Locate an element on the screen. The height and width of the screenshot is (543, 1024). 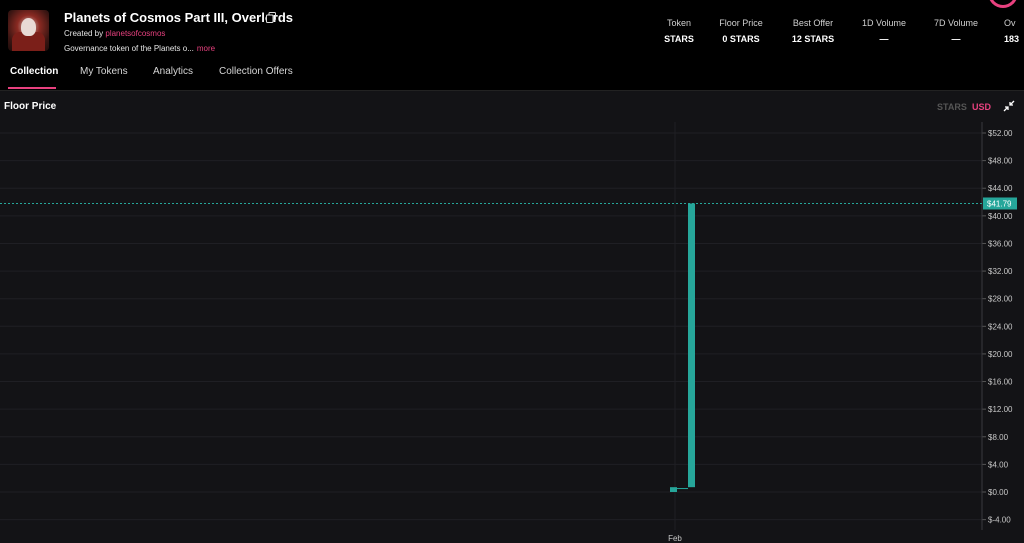
stat-value: STARS is located at coordinates (679, 39).